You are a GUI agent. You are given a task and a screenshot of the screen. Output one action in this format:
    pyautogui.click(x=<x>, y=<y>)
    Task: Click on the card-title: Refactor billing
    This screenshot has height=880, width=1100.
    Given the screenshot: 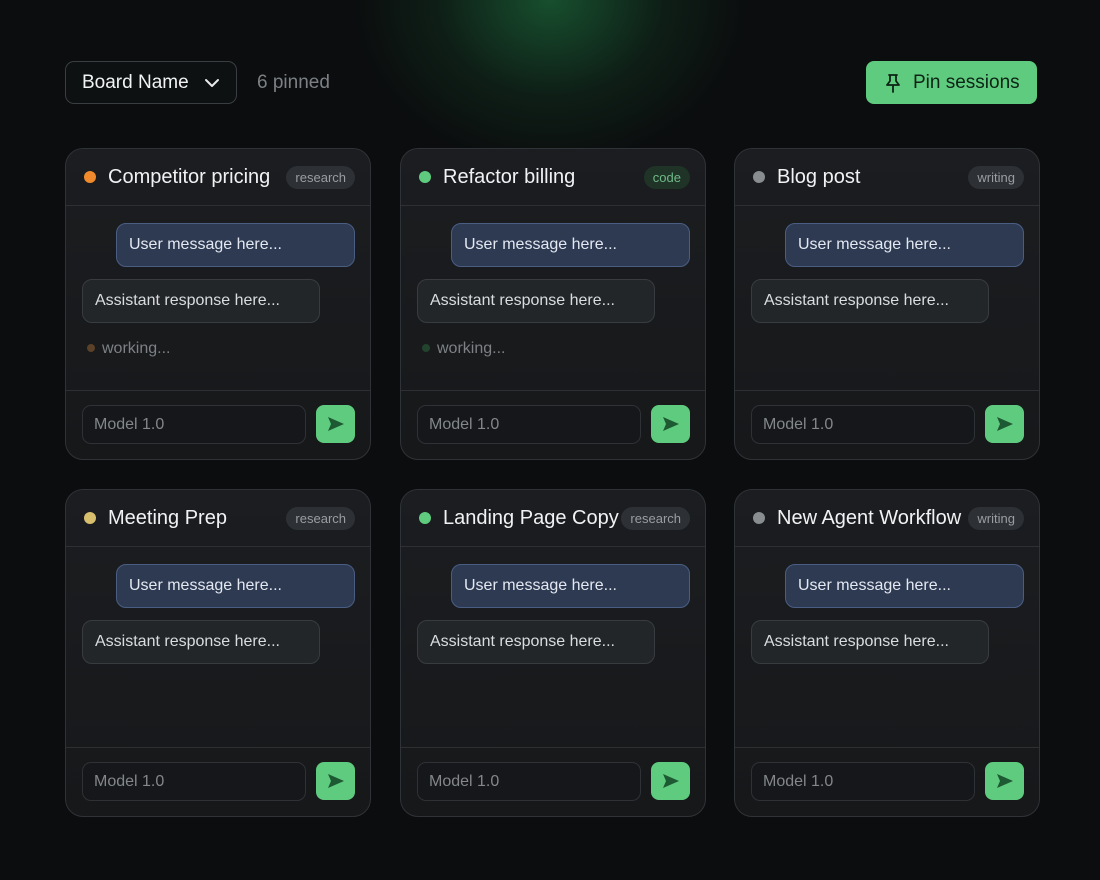 What is the action you would take?
    pyautogui.click(x=509, y=177)
    